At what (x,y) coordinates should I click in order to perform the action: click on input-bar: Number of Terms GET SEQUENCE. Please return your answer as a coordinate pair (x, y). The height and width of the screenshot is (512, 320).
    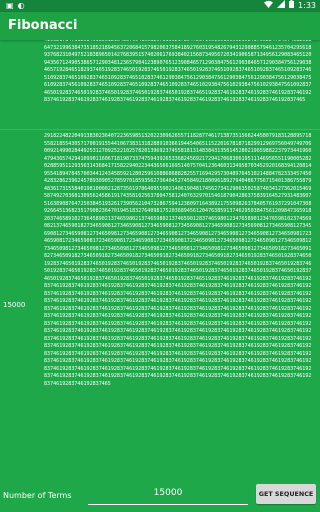
    Looking at the image, I should click on (160, 495).